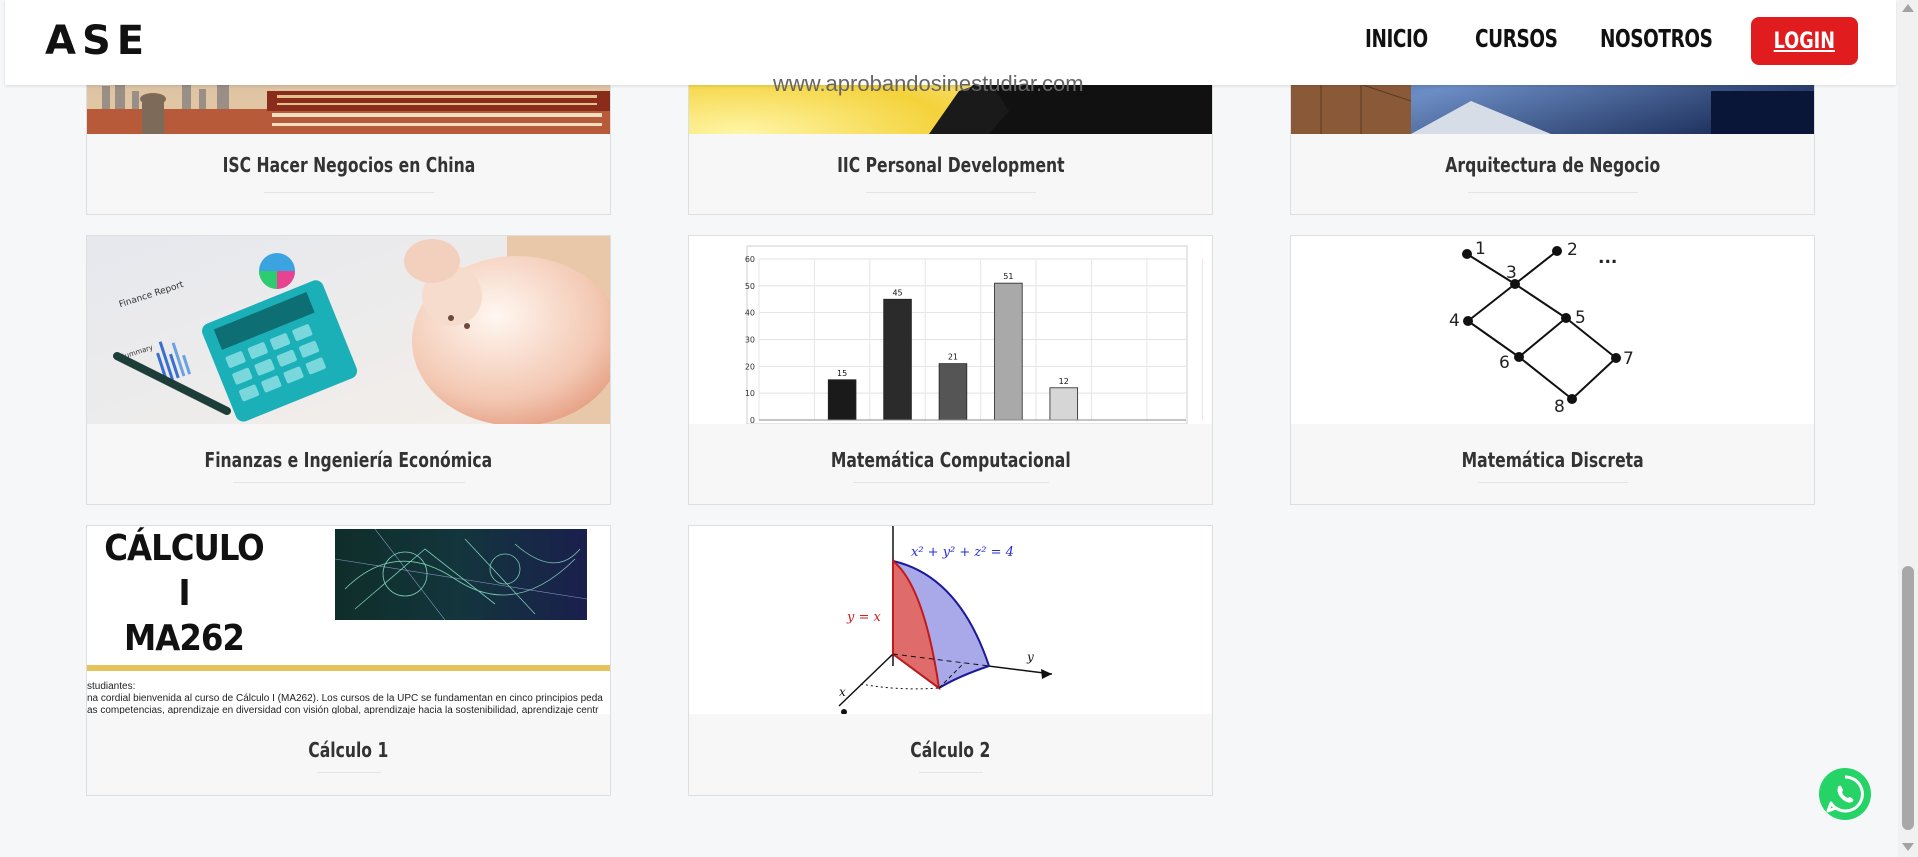 The image size is (1918, 857). Describe the element at coordinates (750, 366) in the screenshot. I see `y-tick-label: 20` at that location.